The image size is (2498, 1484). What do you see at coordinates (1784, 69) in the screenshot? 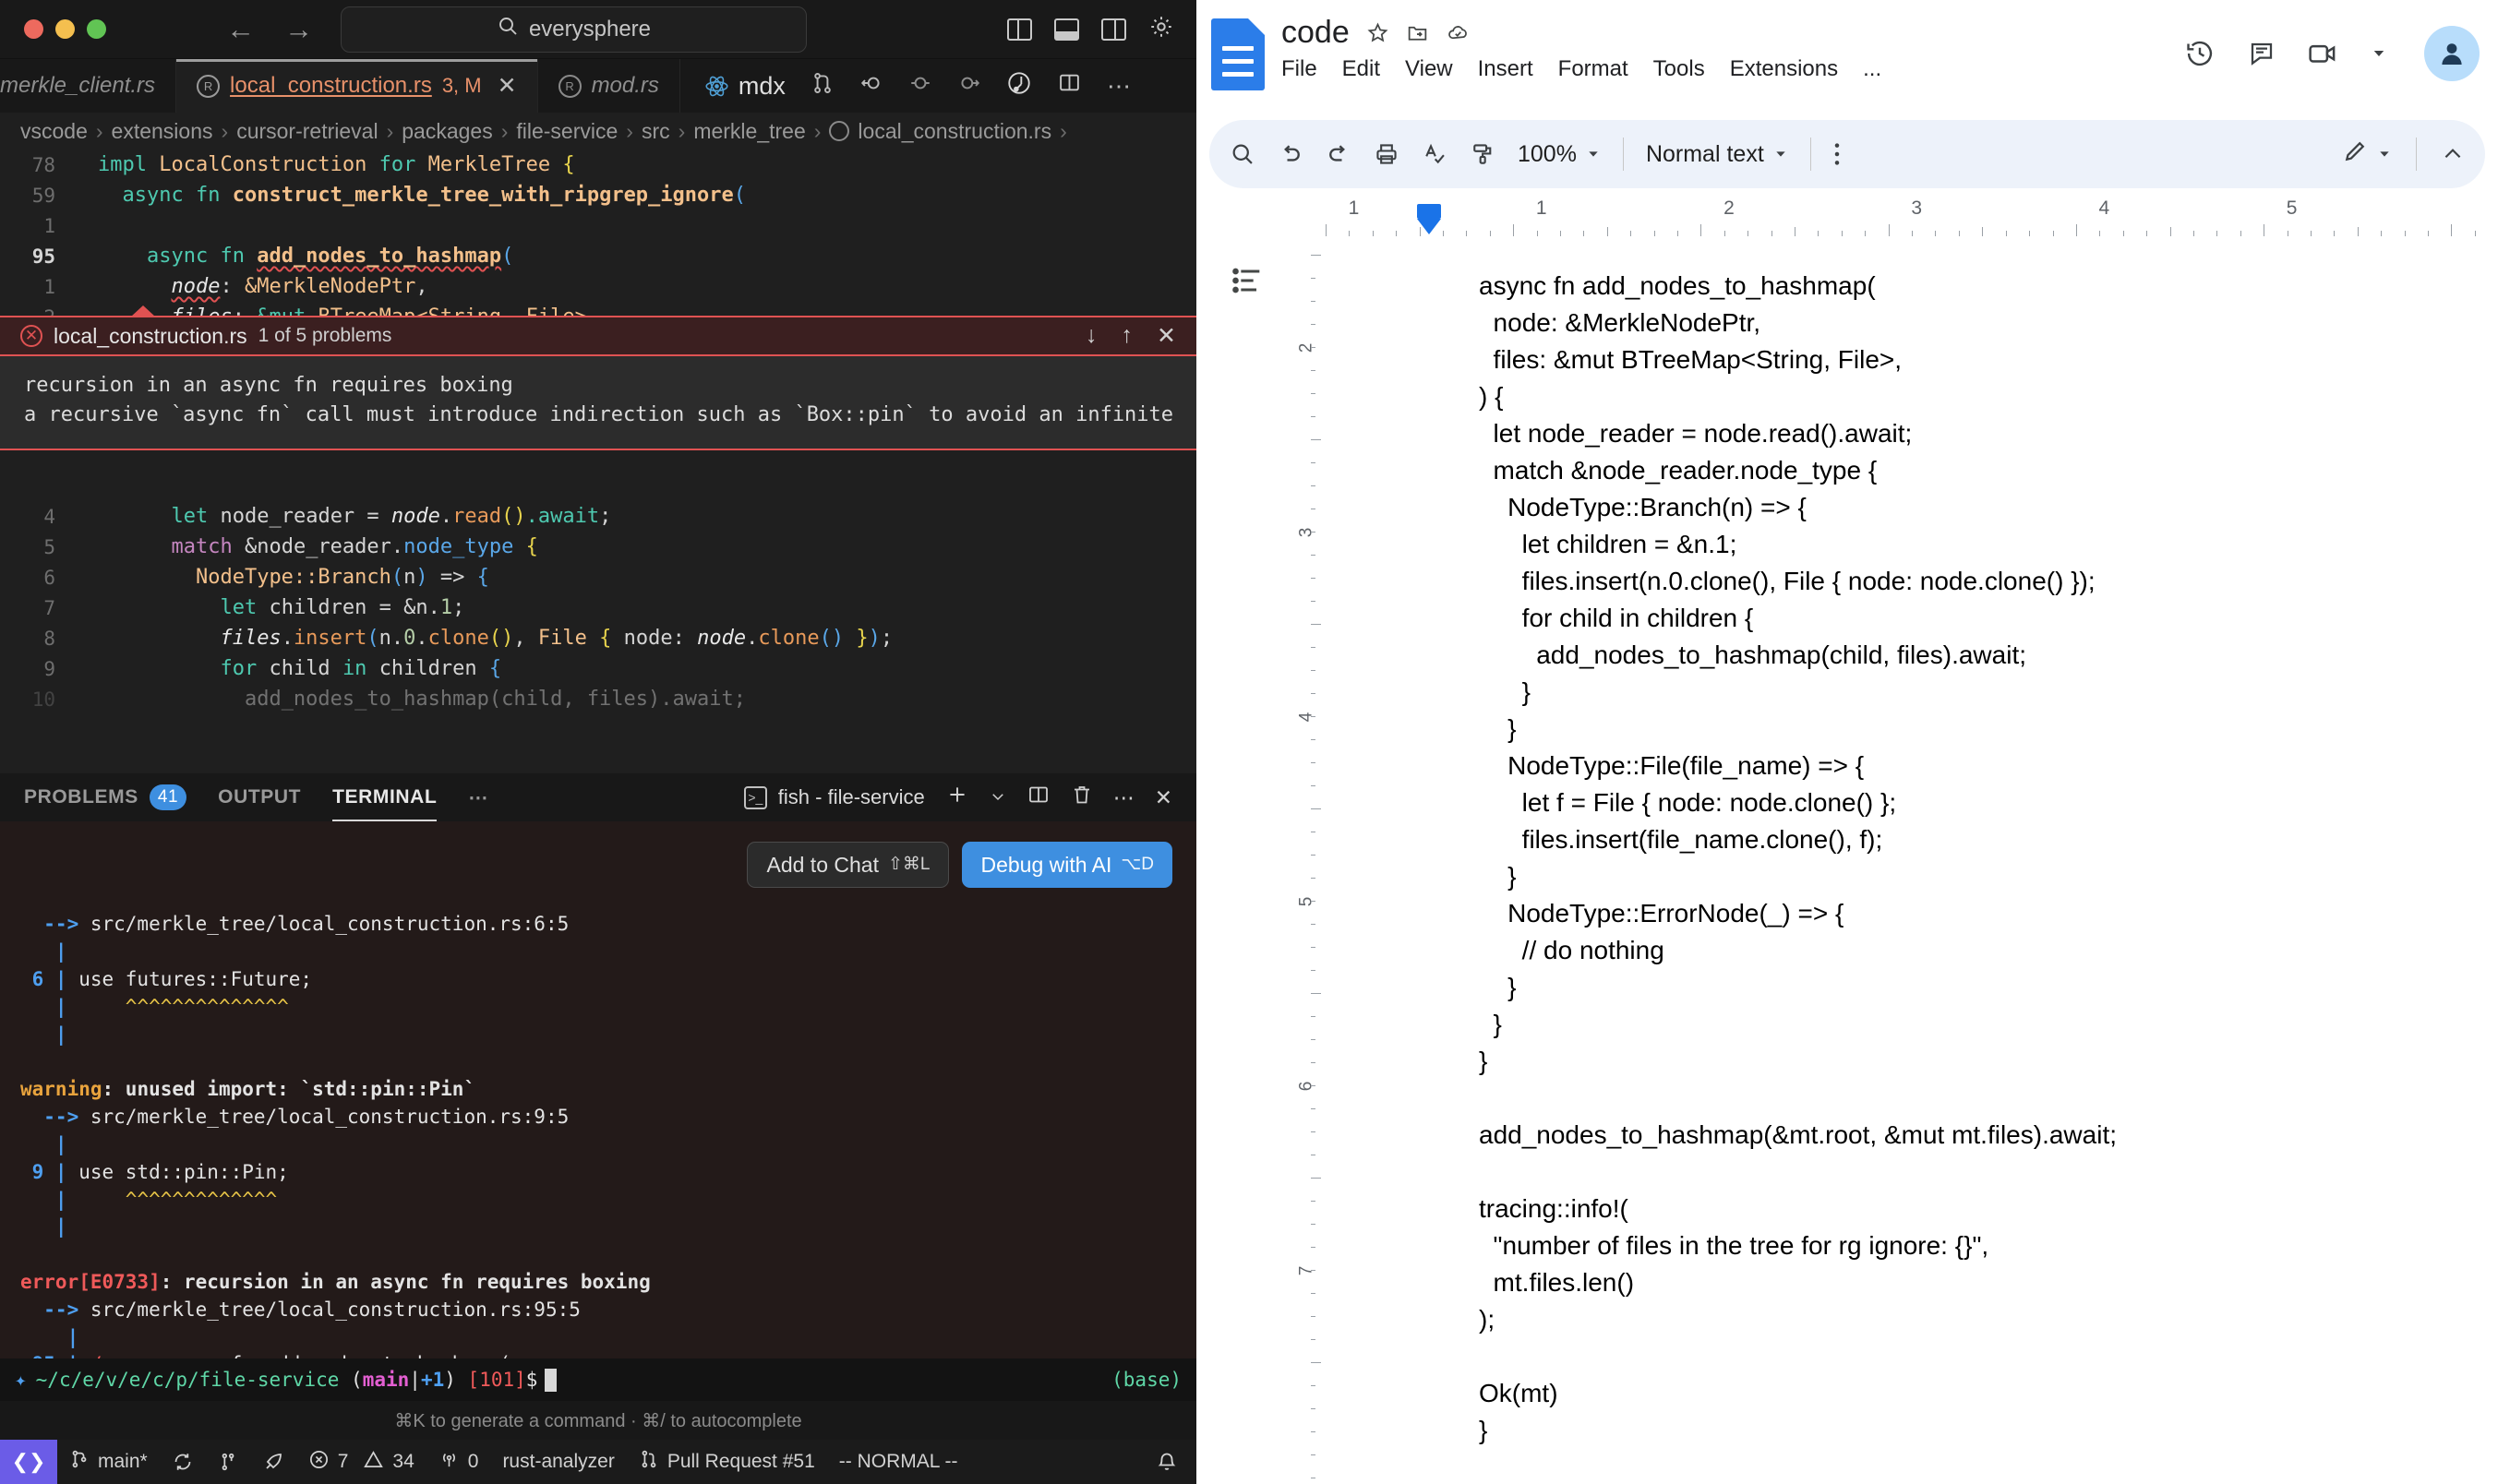
I see `menu-extensions: Extensions` at bounding box center [1784, 69].